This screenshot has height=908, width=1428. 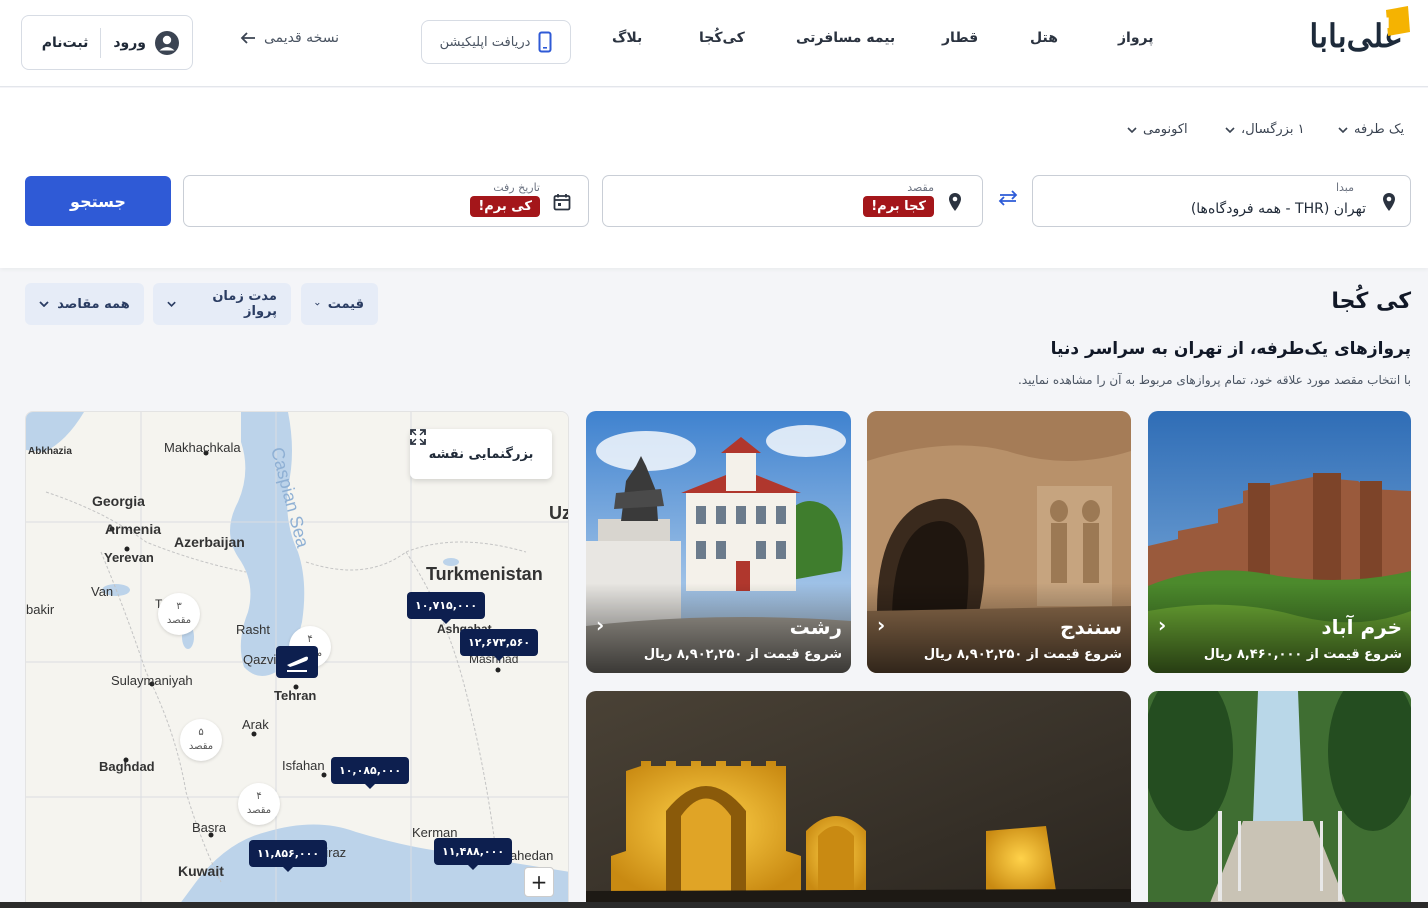 I want to click on map-label-qazvin: Qazvi, so click(x=260, y=659).